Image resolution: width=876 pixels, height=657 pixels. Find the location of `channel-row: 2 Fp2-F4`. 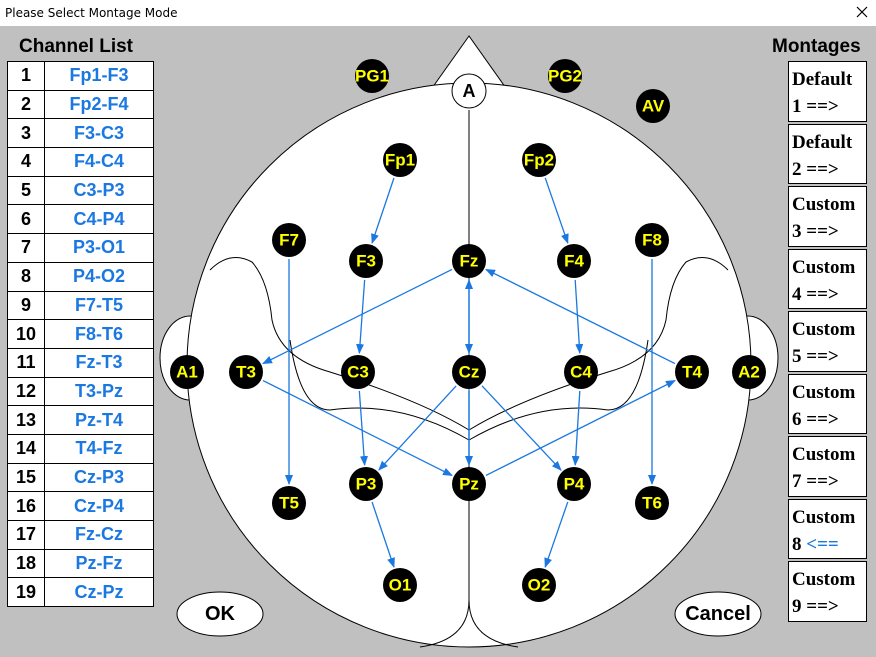

channel-row: 2 Fp2-F4 is located at coordinates (80, 104).